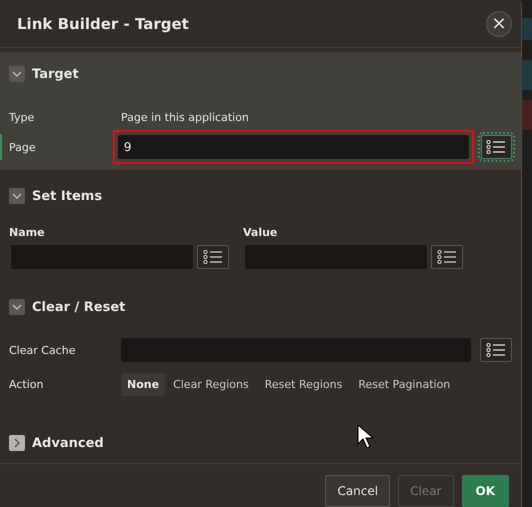 The width and height of the screenshot is (532, 507). Describe the element at coordinates (26, 384) in the screenshot. I see `field-label: Action` at that location.